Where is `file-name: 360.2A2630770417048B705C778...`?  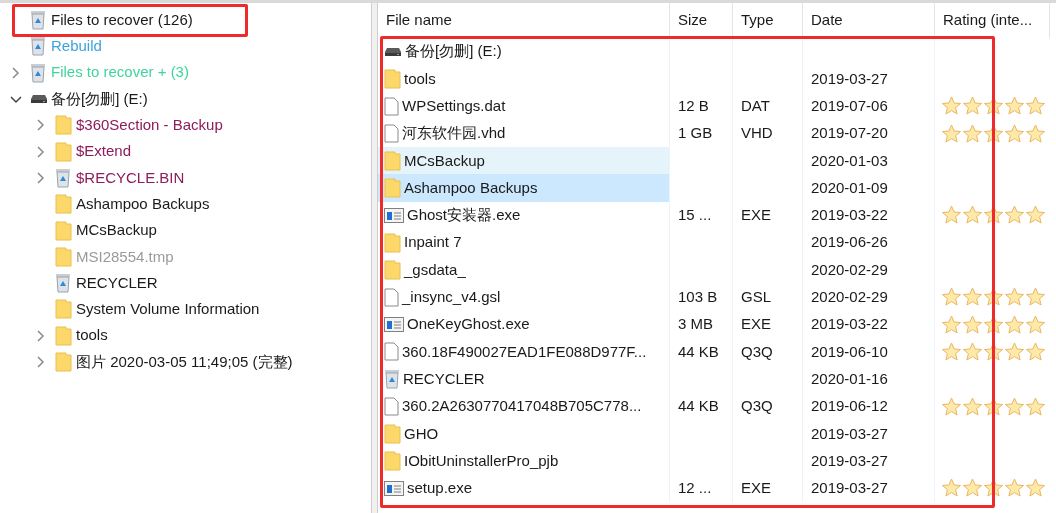 file-name: 360.2A2630770417048B705C778... is located at coordinates (522, 406).